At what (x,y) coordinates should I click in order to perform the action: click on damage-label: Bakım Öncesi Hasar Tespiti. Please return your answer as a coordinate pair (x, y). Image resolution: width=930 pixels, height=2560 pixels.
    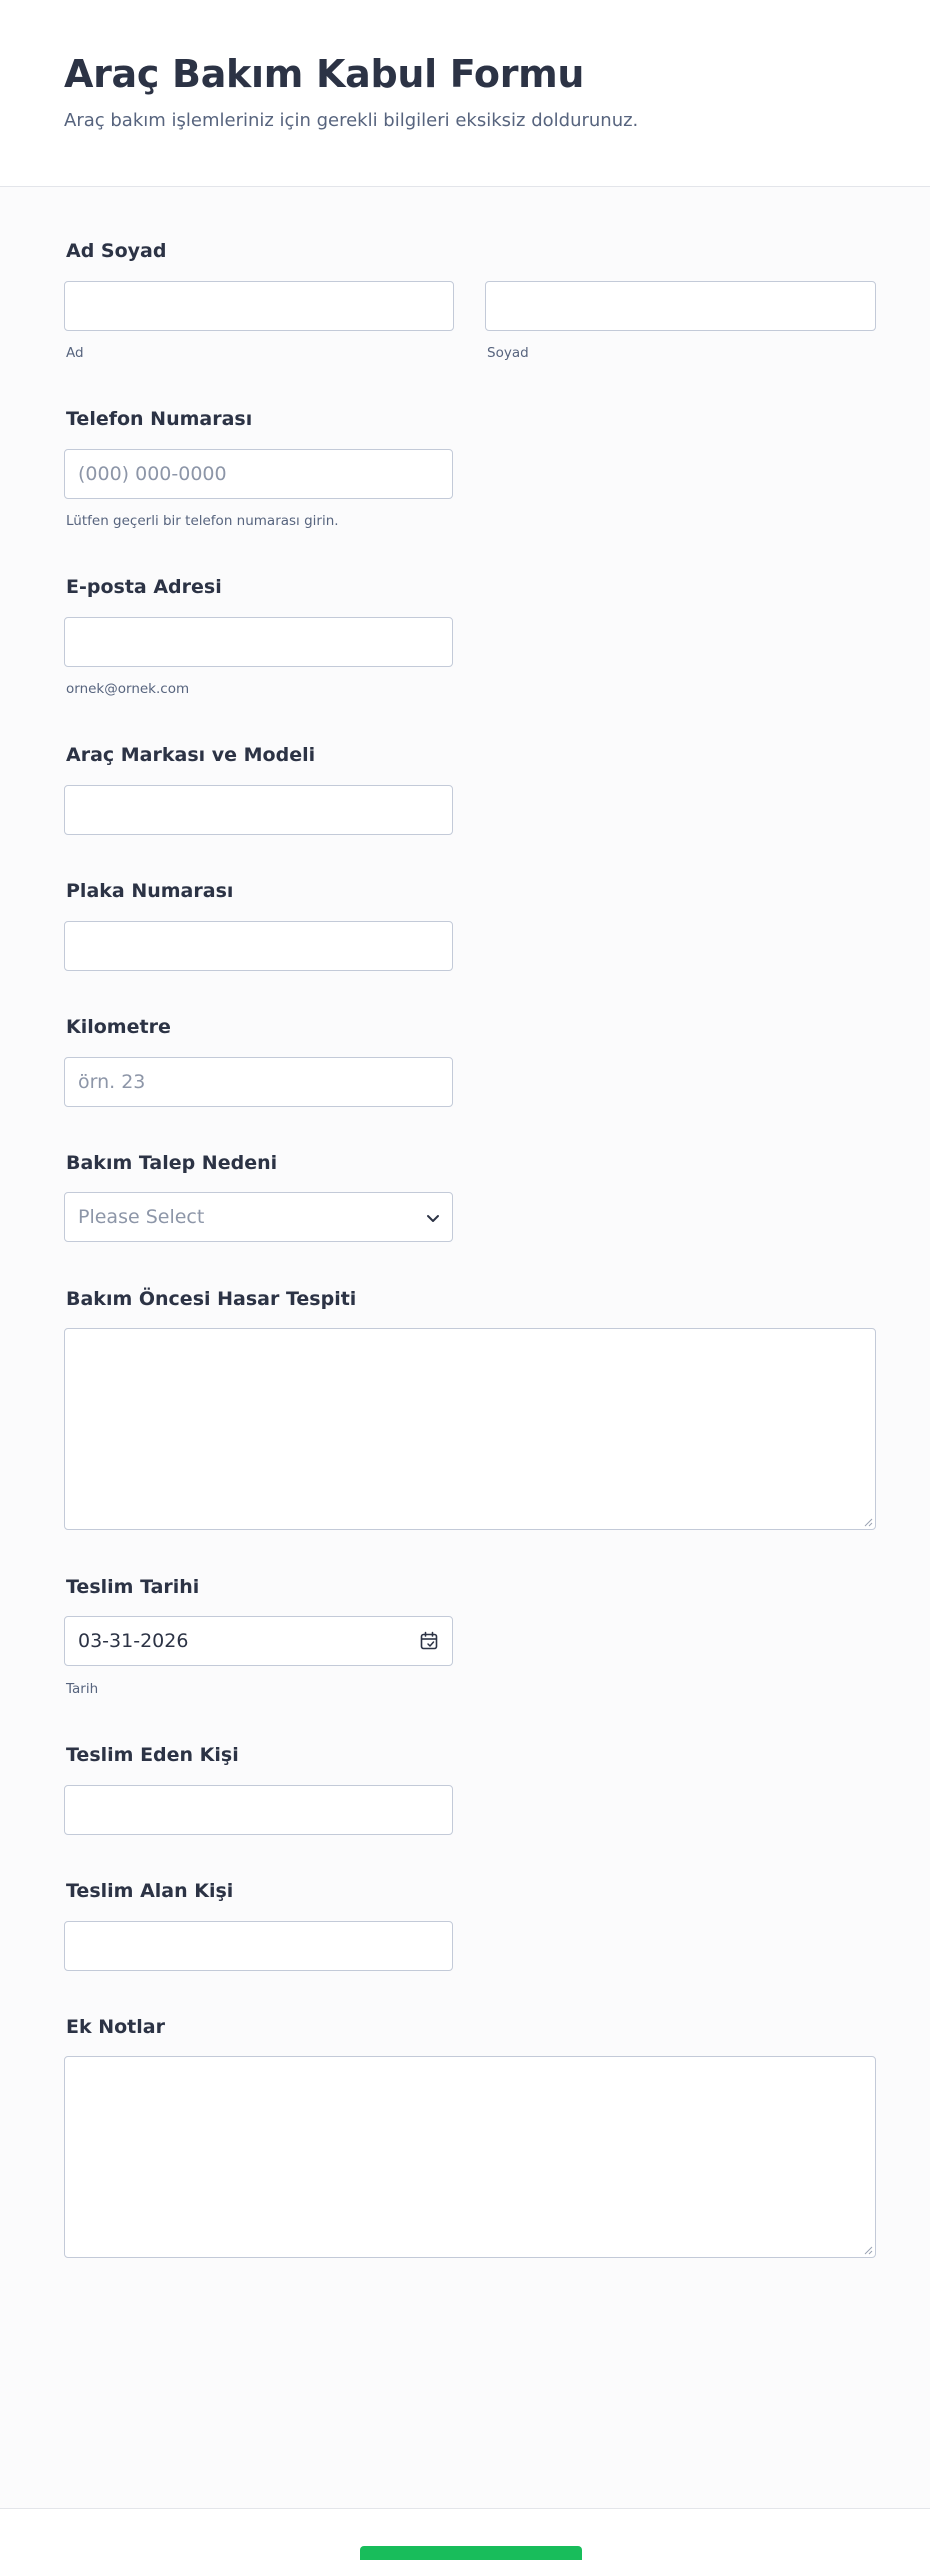
    Looking at the image, I should click on (211, 1299).